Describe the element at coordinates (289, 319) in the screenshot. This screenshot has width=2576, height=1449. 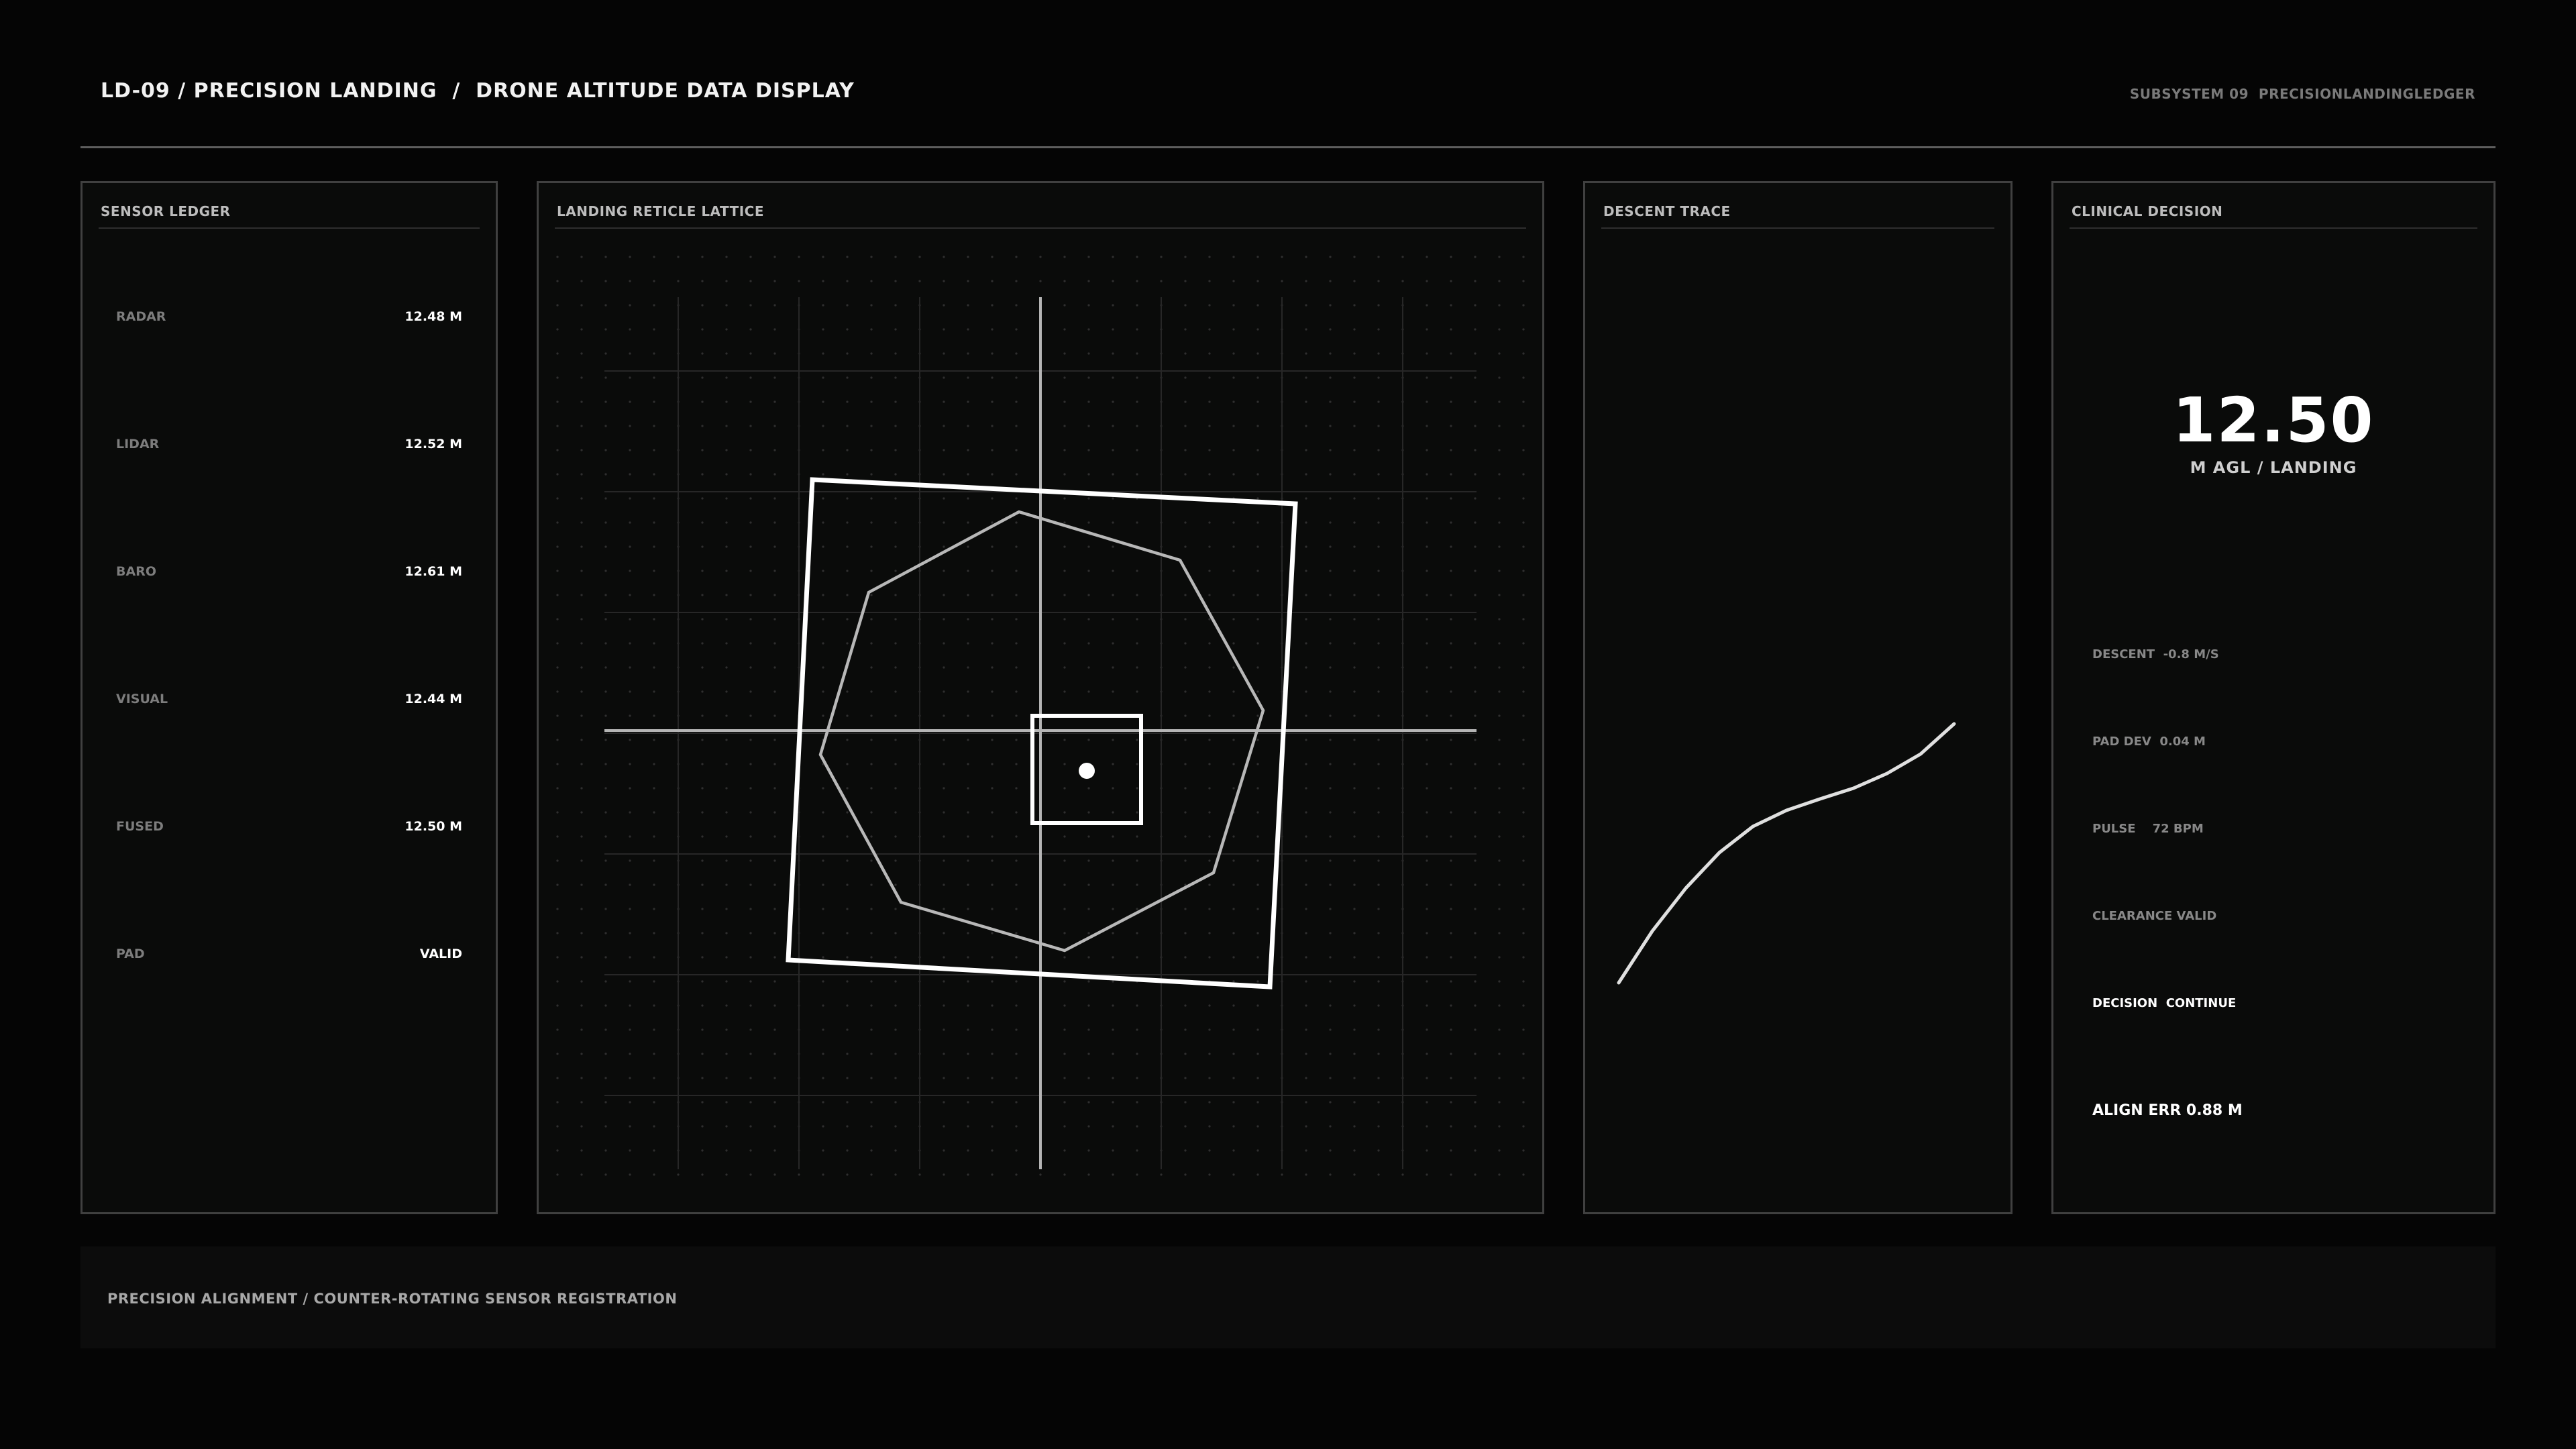
I see `sensor-row-radar: RADAR 12.48 M` at that location.